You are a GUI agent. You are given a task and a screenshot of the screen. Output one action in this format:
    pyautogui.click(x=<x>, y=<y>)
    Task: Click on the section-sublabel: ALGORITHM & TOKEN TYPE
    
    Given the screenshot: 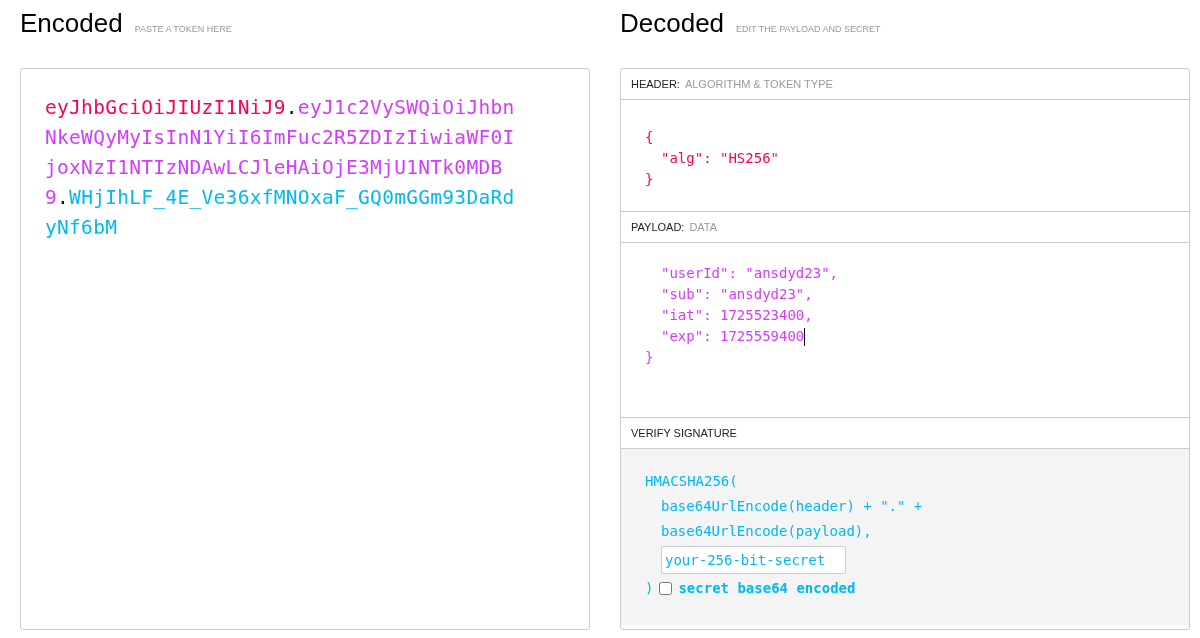 What is the action you would take?
    pyautogui.click(x=758, y=84)
    